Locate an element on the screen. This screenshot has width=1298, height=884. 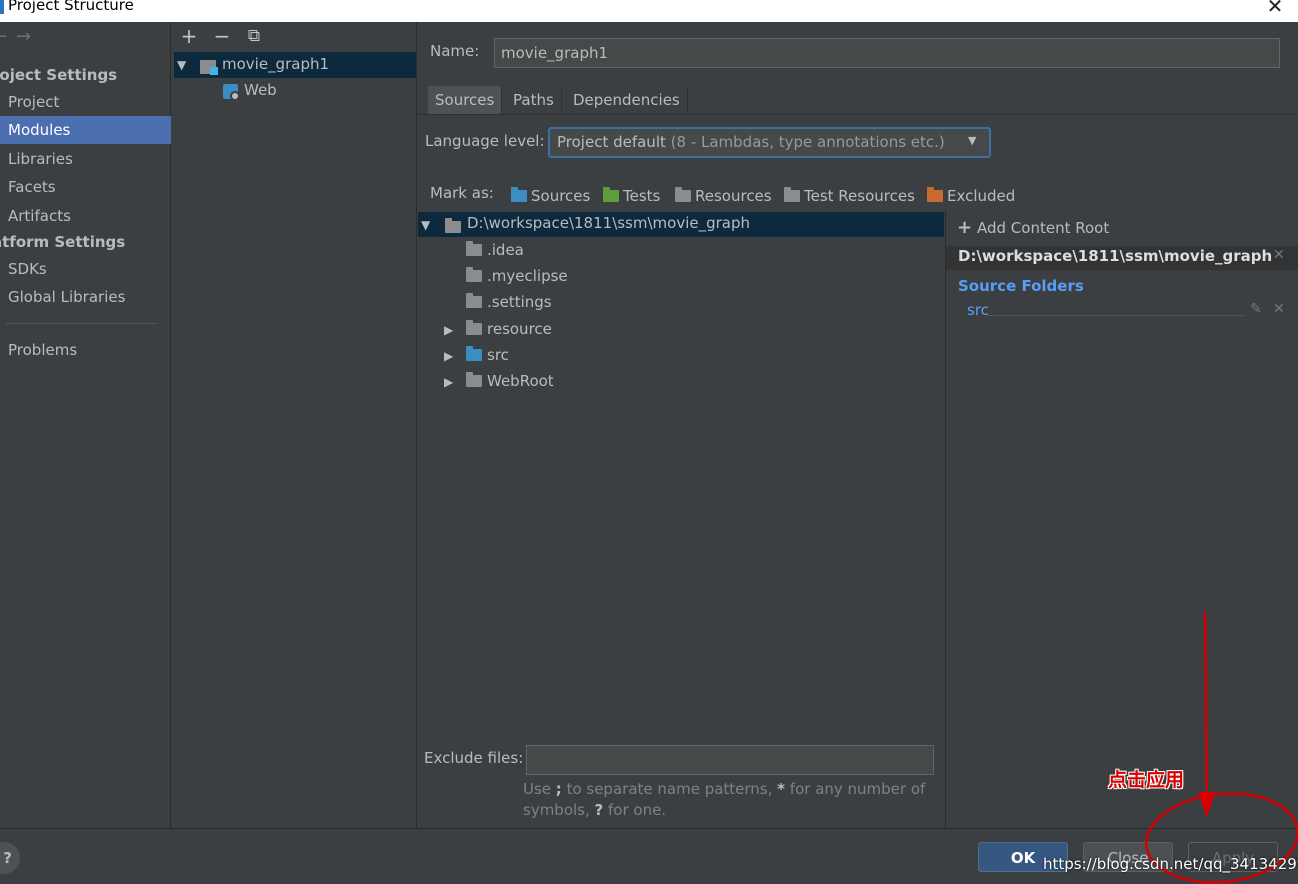
nav-item-modules: Modules is located at coordinates (85, 130).